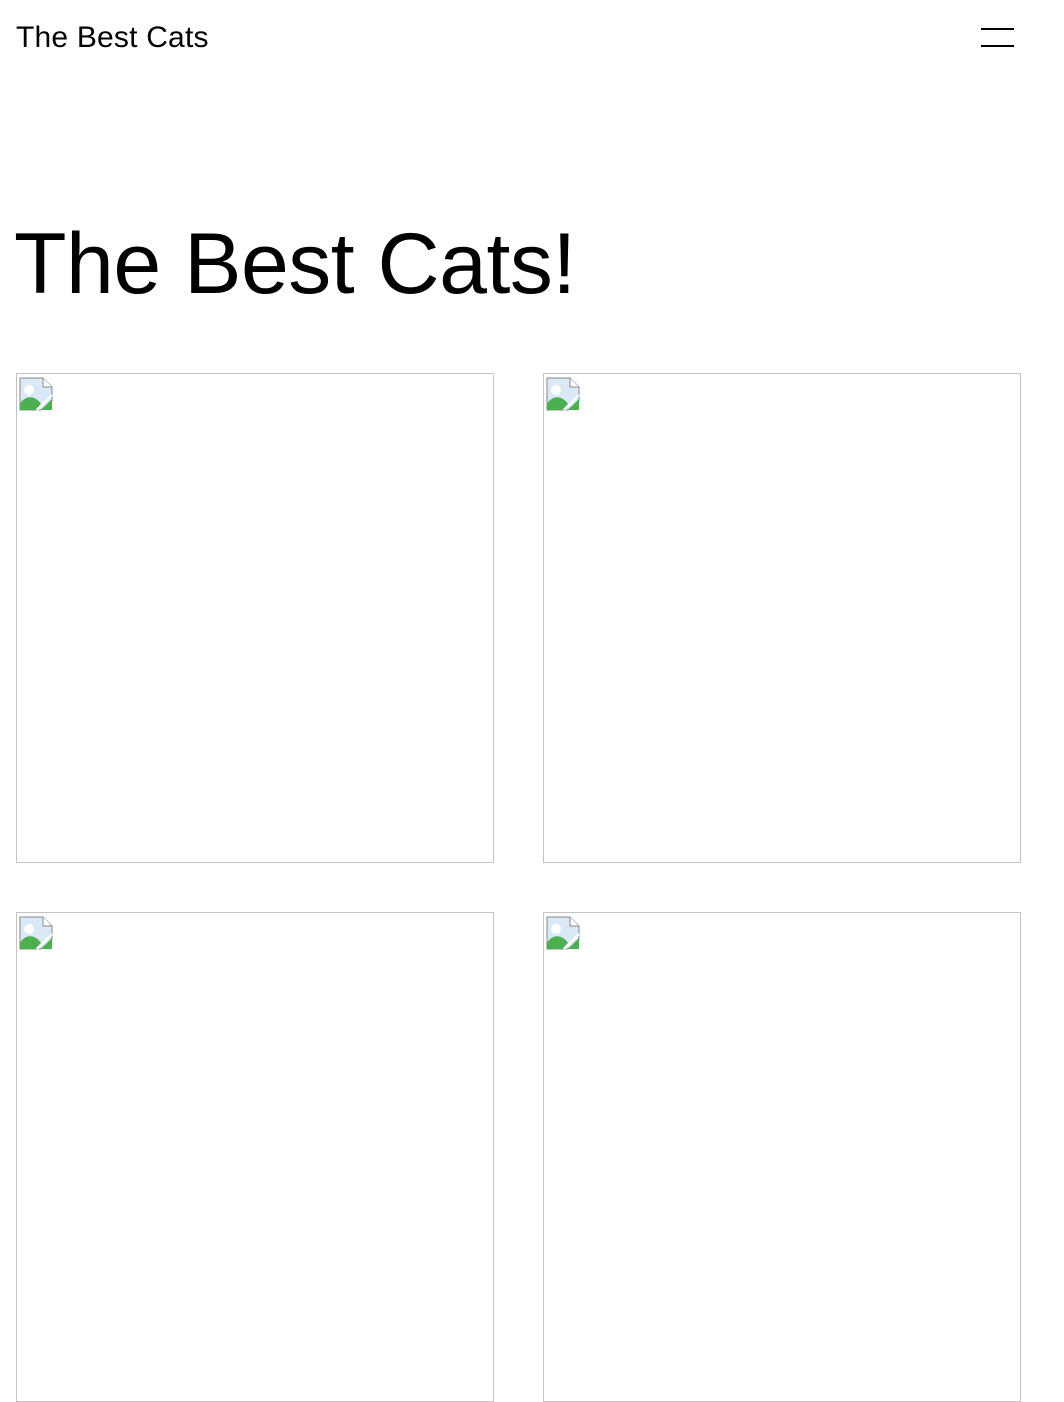 Image resolution: width=1064 pixels, height=1402 pixels. Describe the element at coordinates (112, 38) in the screenshot. I see `site-title-link: The Best Cats` at that location.